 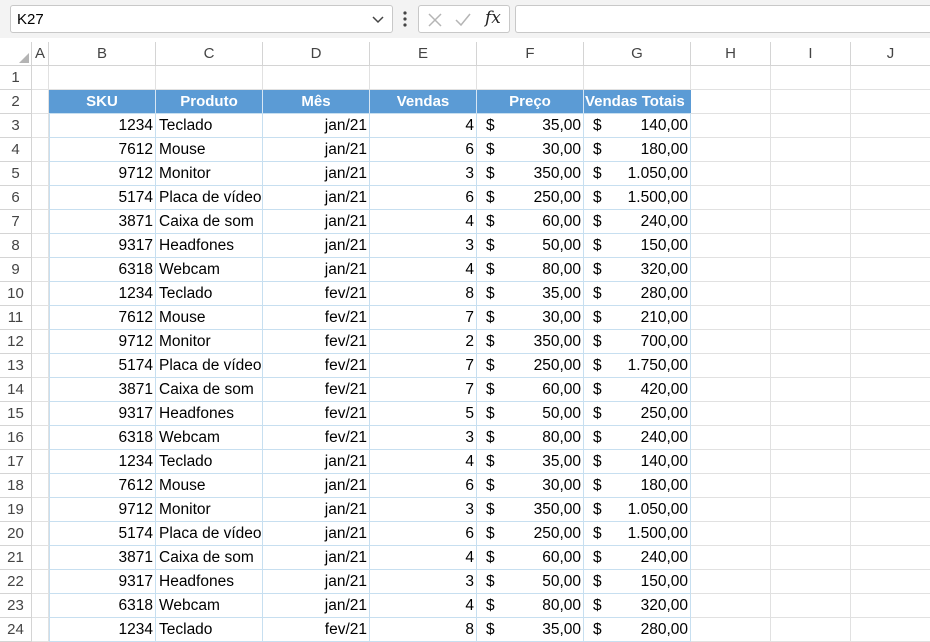 What do you see at coordinates (637, 54) in the screenshot?
I see `column-header-g: G` at bounding box center [637, 54].